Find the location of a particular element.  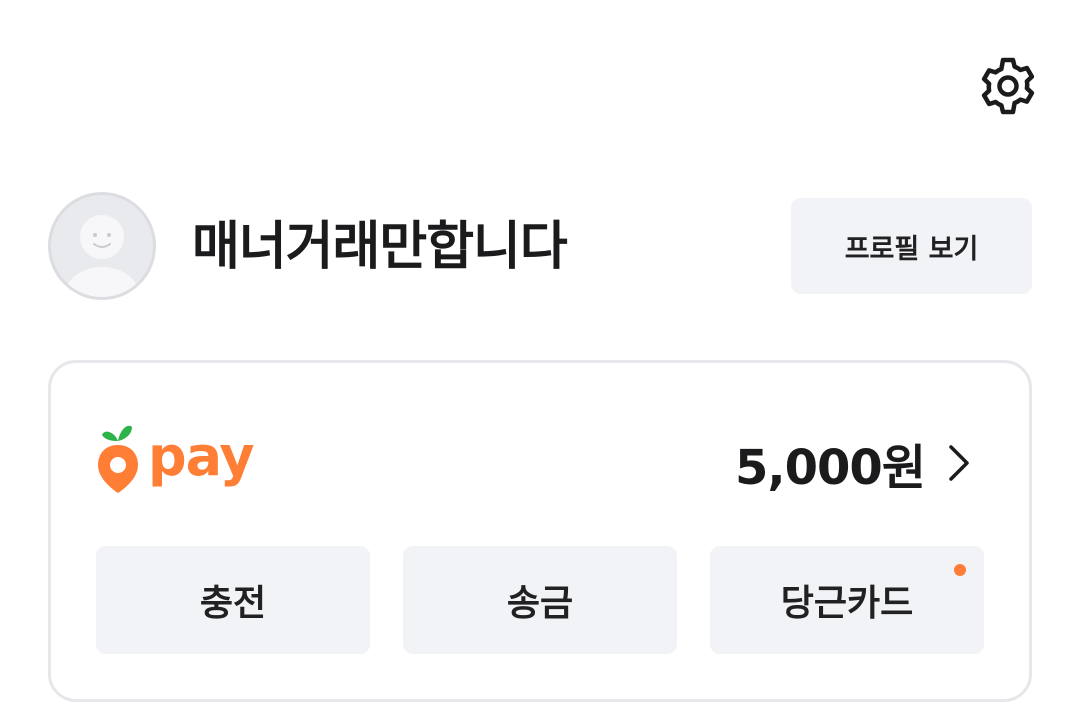

charge-button: 충전 is located at coordinates (233, 600).